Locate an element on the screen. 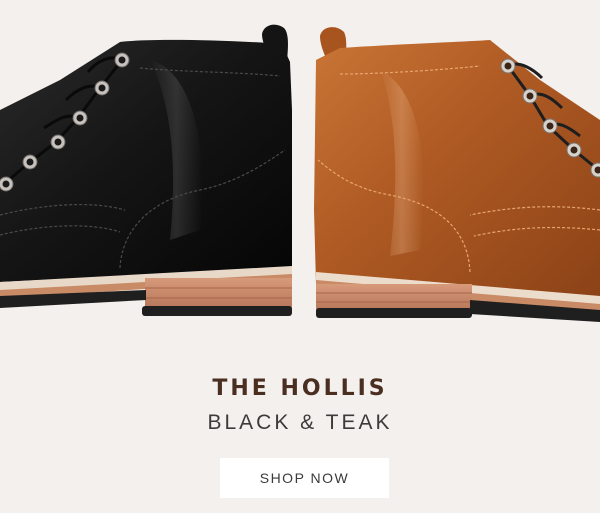 Image resolution: width=600 pixels, height=513 pixels. product-copy: THE HOLLIS BLACK & TEAK is located at coordinates (300, 406).